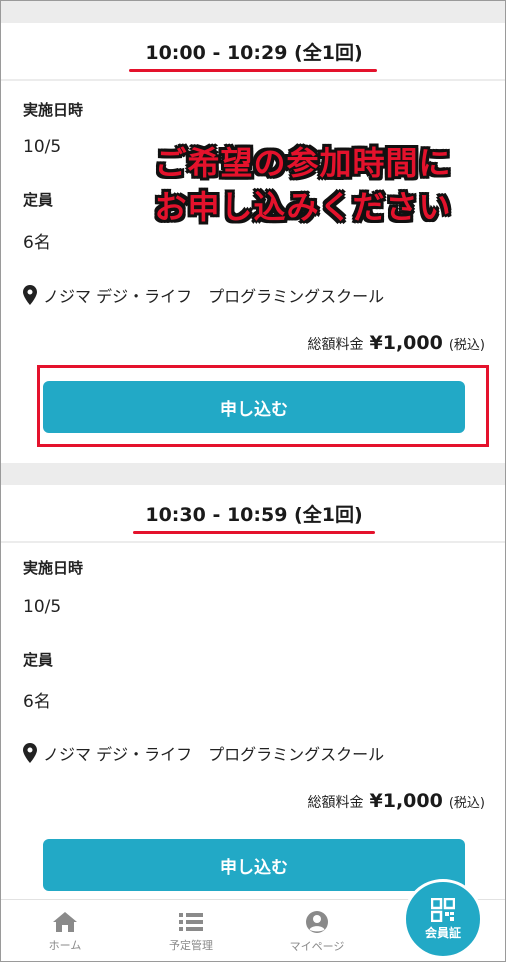 The image size is (506, 962). Describe the element at coordinates (191, 922) in the screenshot. I see `list-icon` at that location.